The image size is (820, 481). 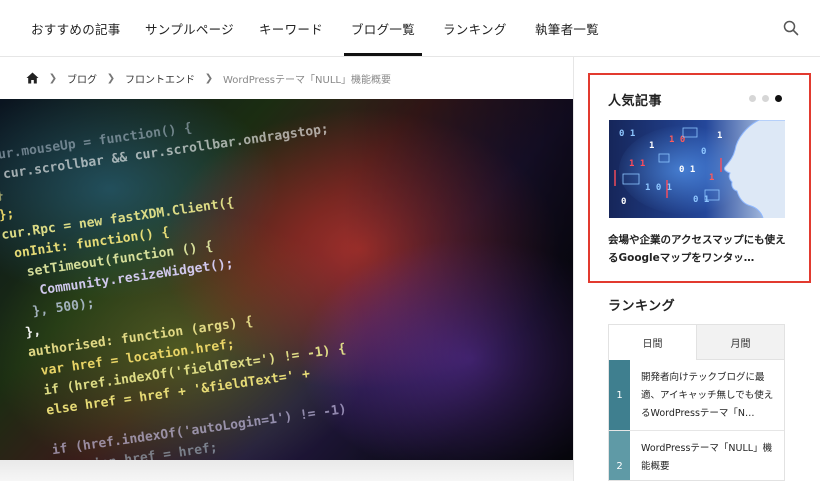 I want to click on nav-item-authors: 執筆者一覧, so click(x=567, y=28).